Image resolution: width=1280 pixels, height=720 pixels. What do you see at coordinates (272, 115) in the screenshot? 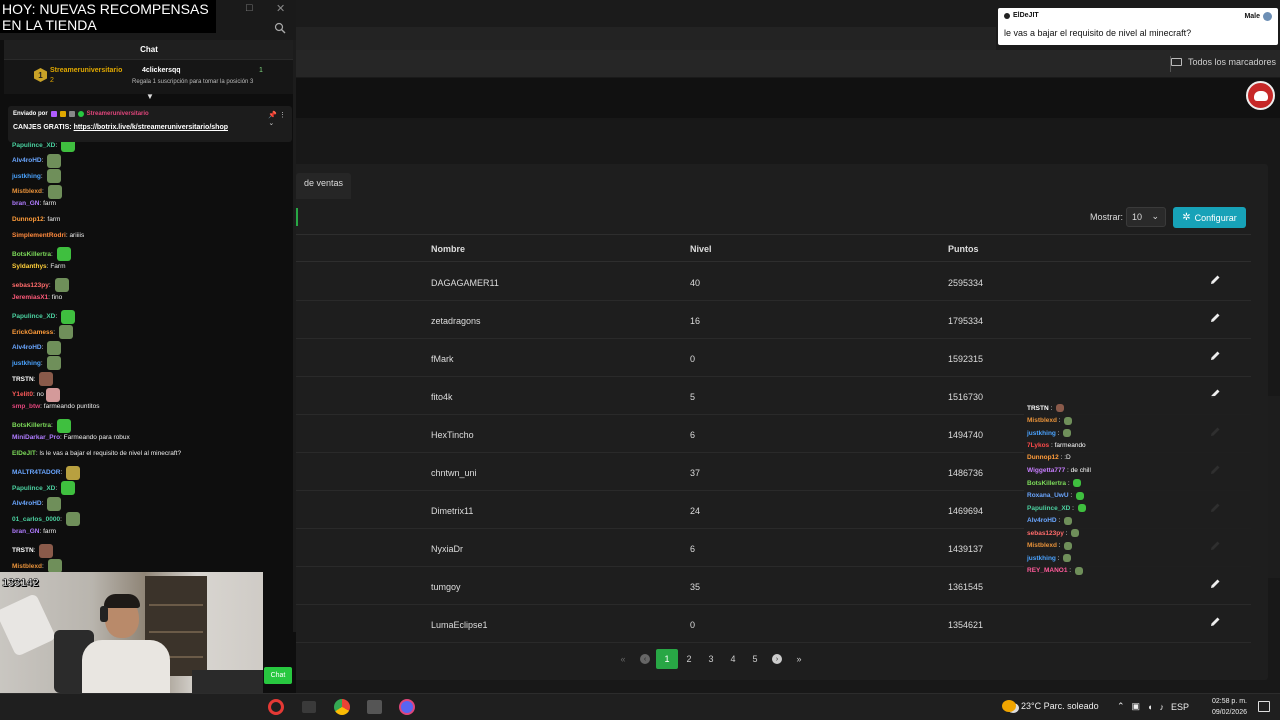
I see `pin-icon: 📌` at bounding box center [272, 115].